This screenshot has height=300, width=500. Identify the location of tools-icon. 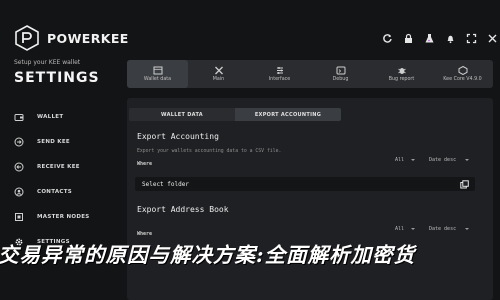
(219, 70).